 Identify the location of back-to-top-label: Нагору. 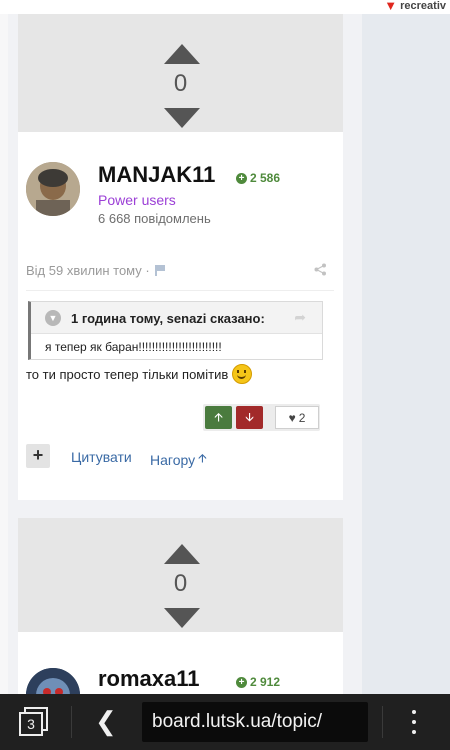
(173, 459).